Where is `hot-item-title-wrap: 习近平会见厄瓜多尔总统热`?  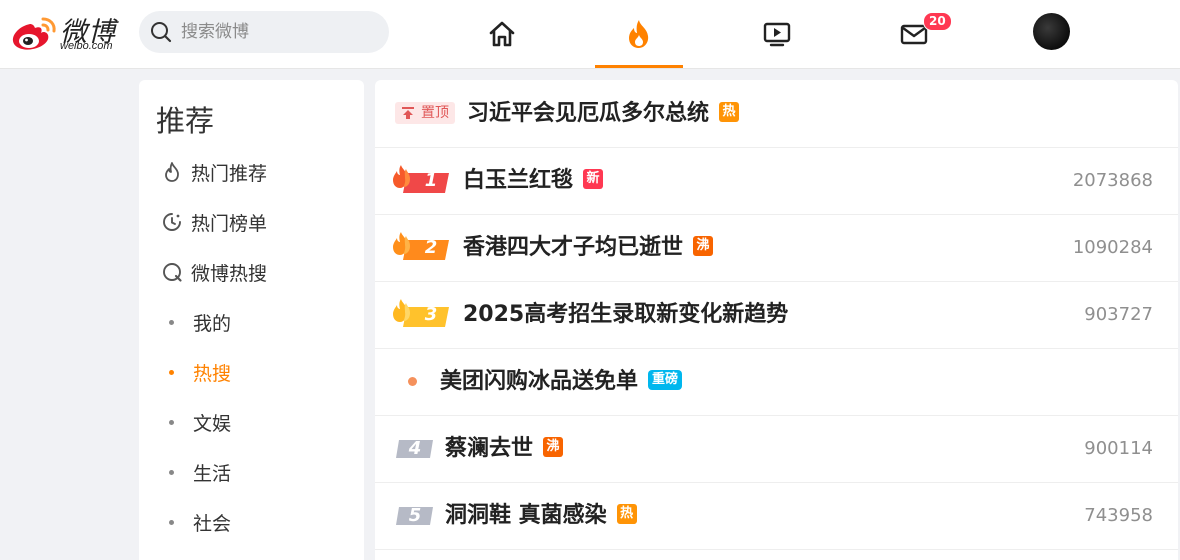 hot-item-title-wrap: 习近平会见厄瓜多尔总统热 is located at coordinates (603, 113).